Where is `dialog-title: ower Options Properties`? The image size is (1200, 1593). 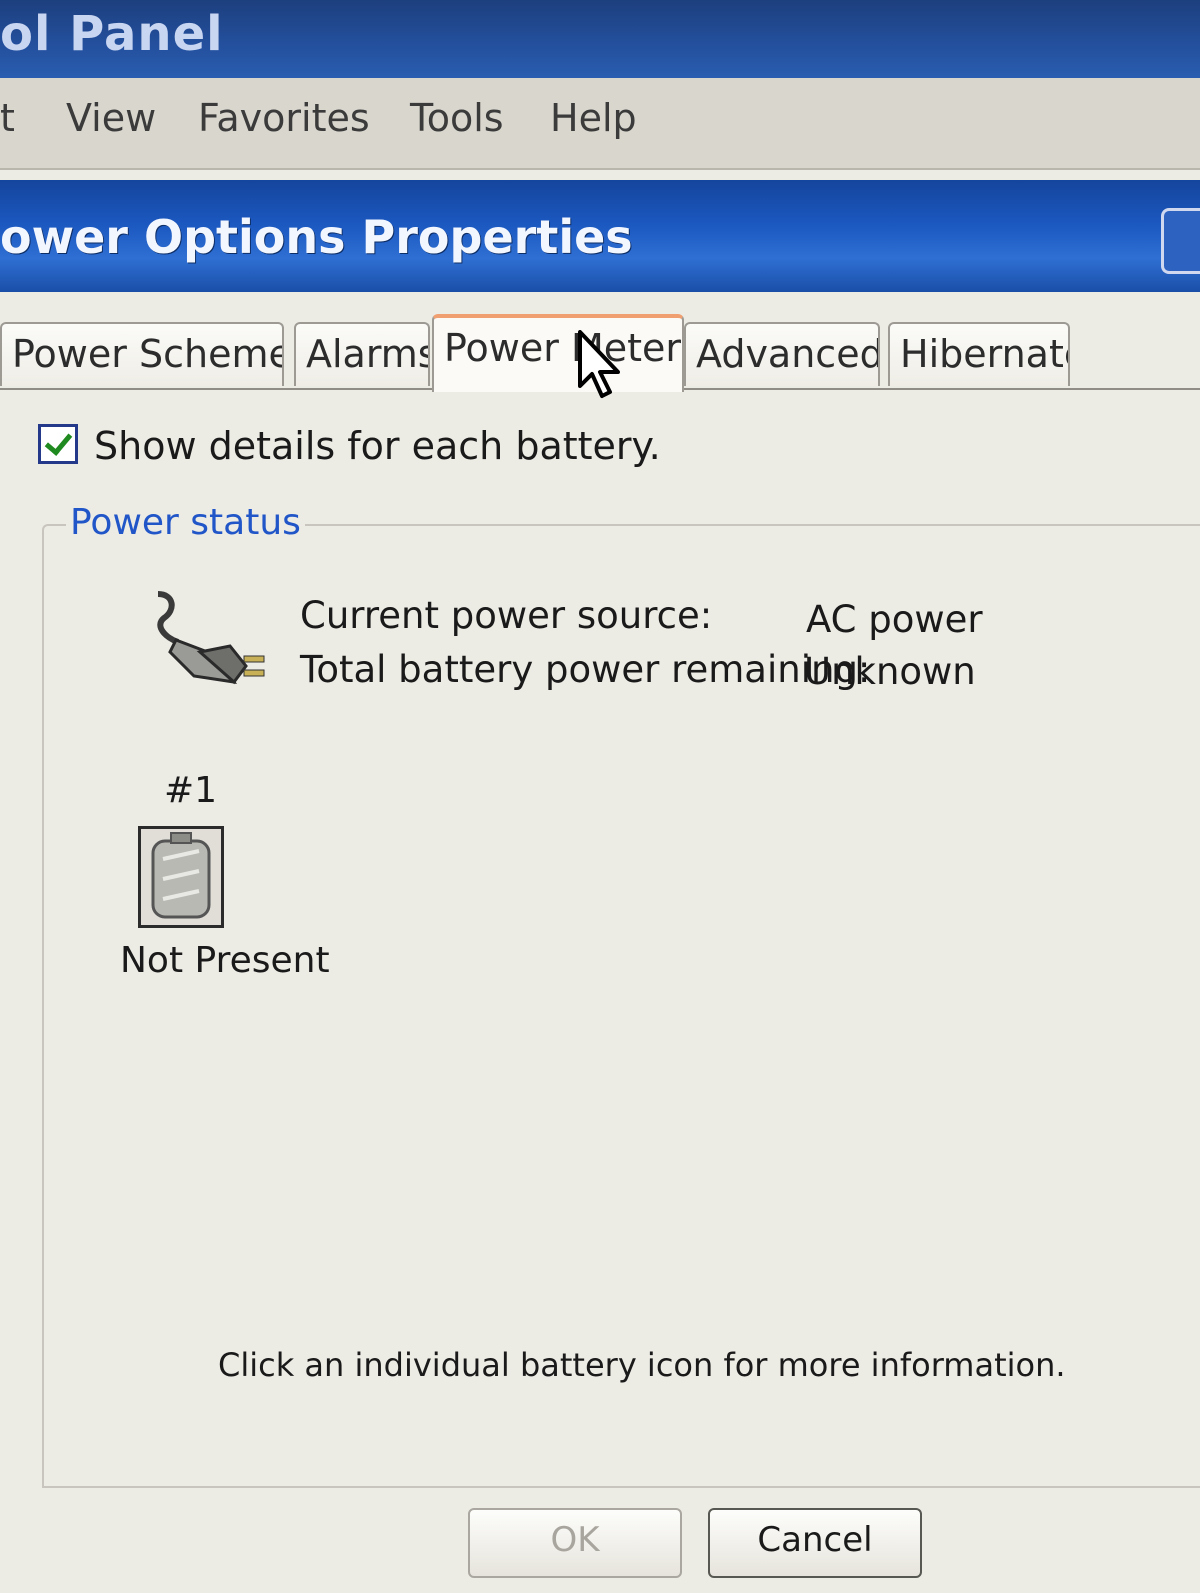
dialog-title: ower Options Properties is located at coordinates (316, 237).